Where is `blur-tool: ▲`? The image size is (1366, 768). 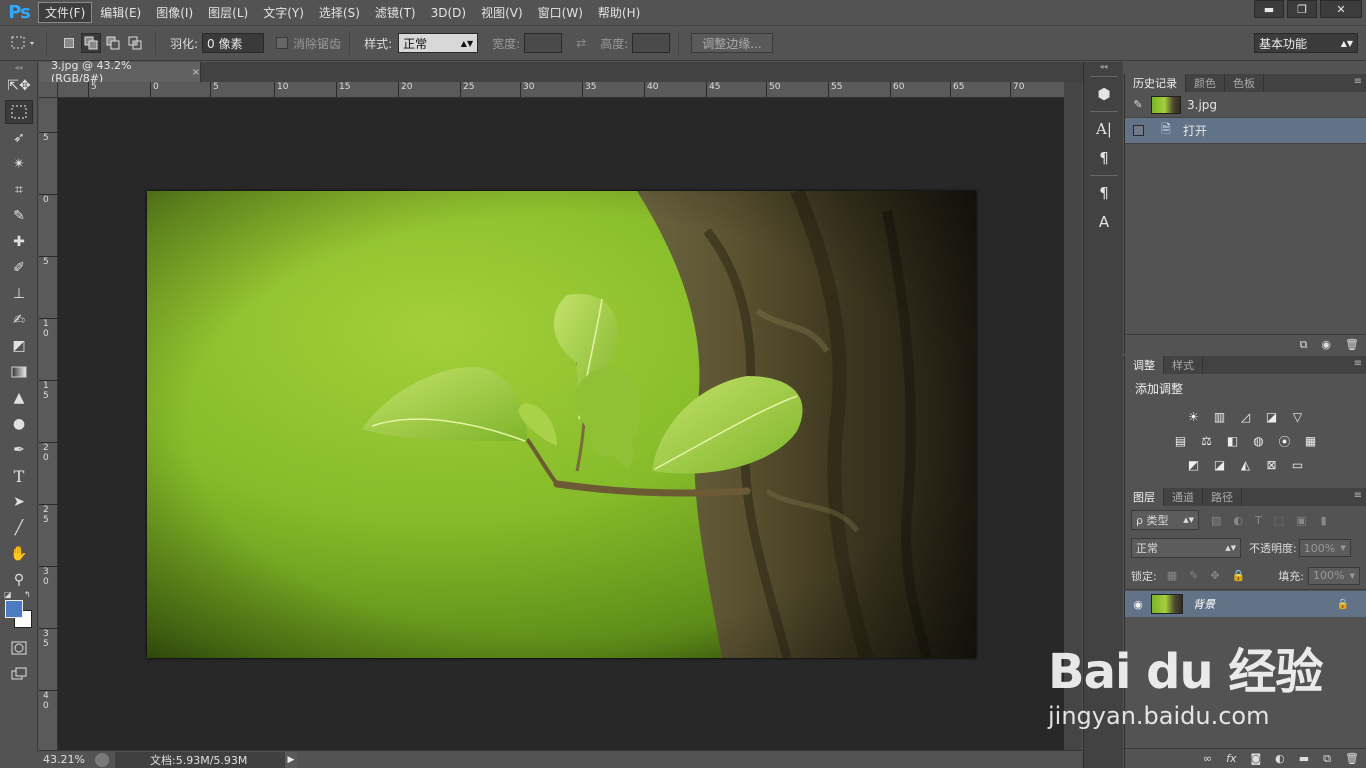 blur-tool: ▲ is located at coordinates (19, 398).